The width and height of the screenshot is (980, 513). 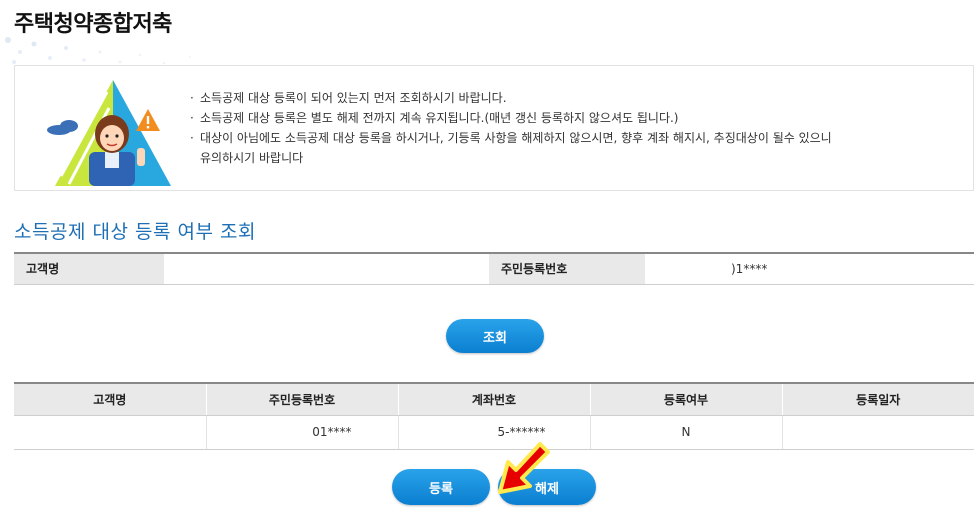 What do you see at coordinates (878, 432) in the screenshot?
I see `cell-date` at bounding box center [878, 432].